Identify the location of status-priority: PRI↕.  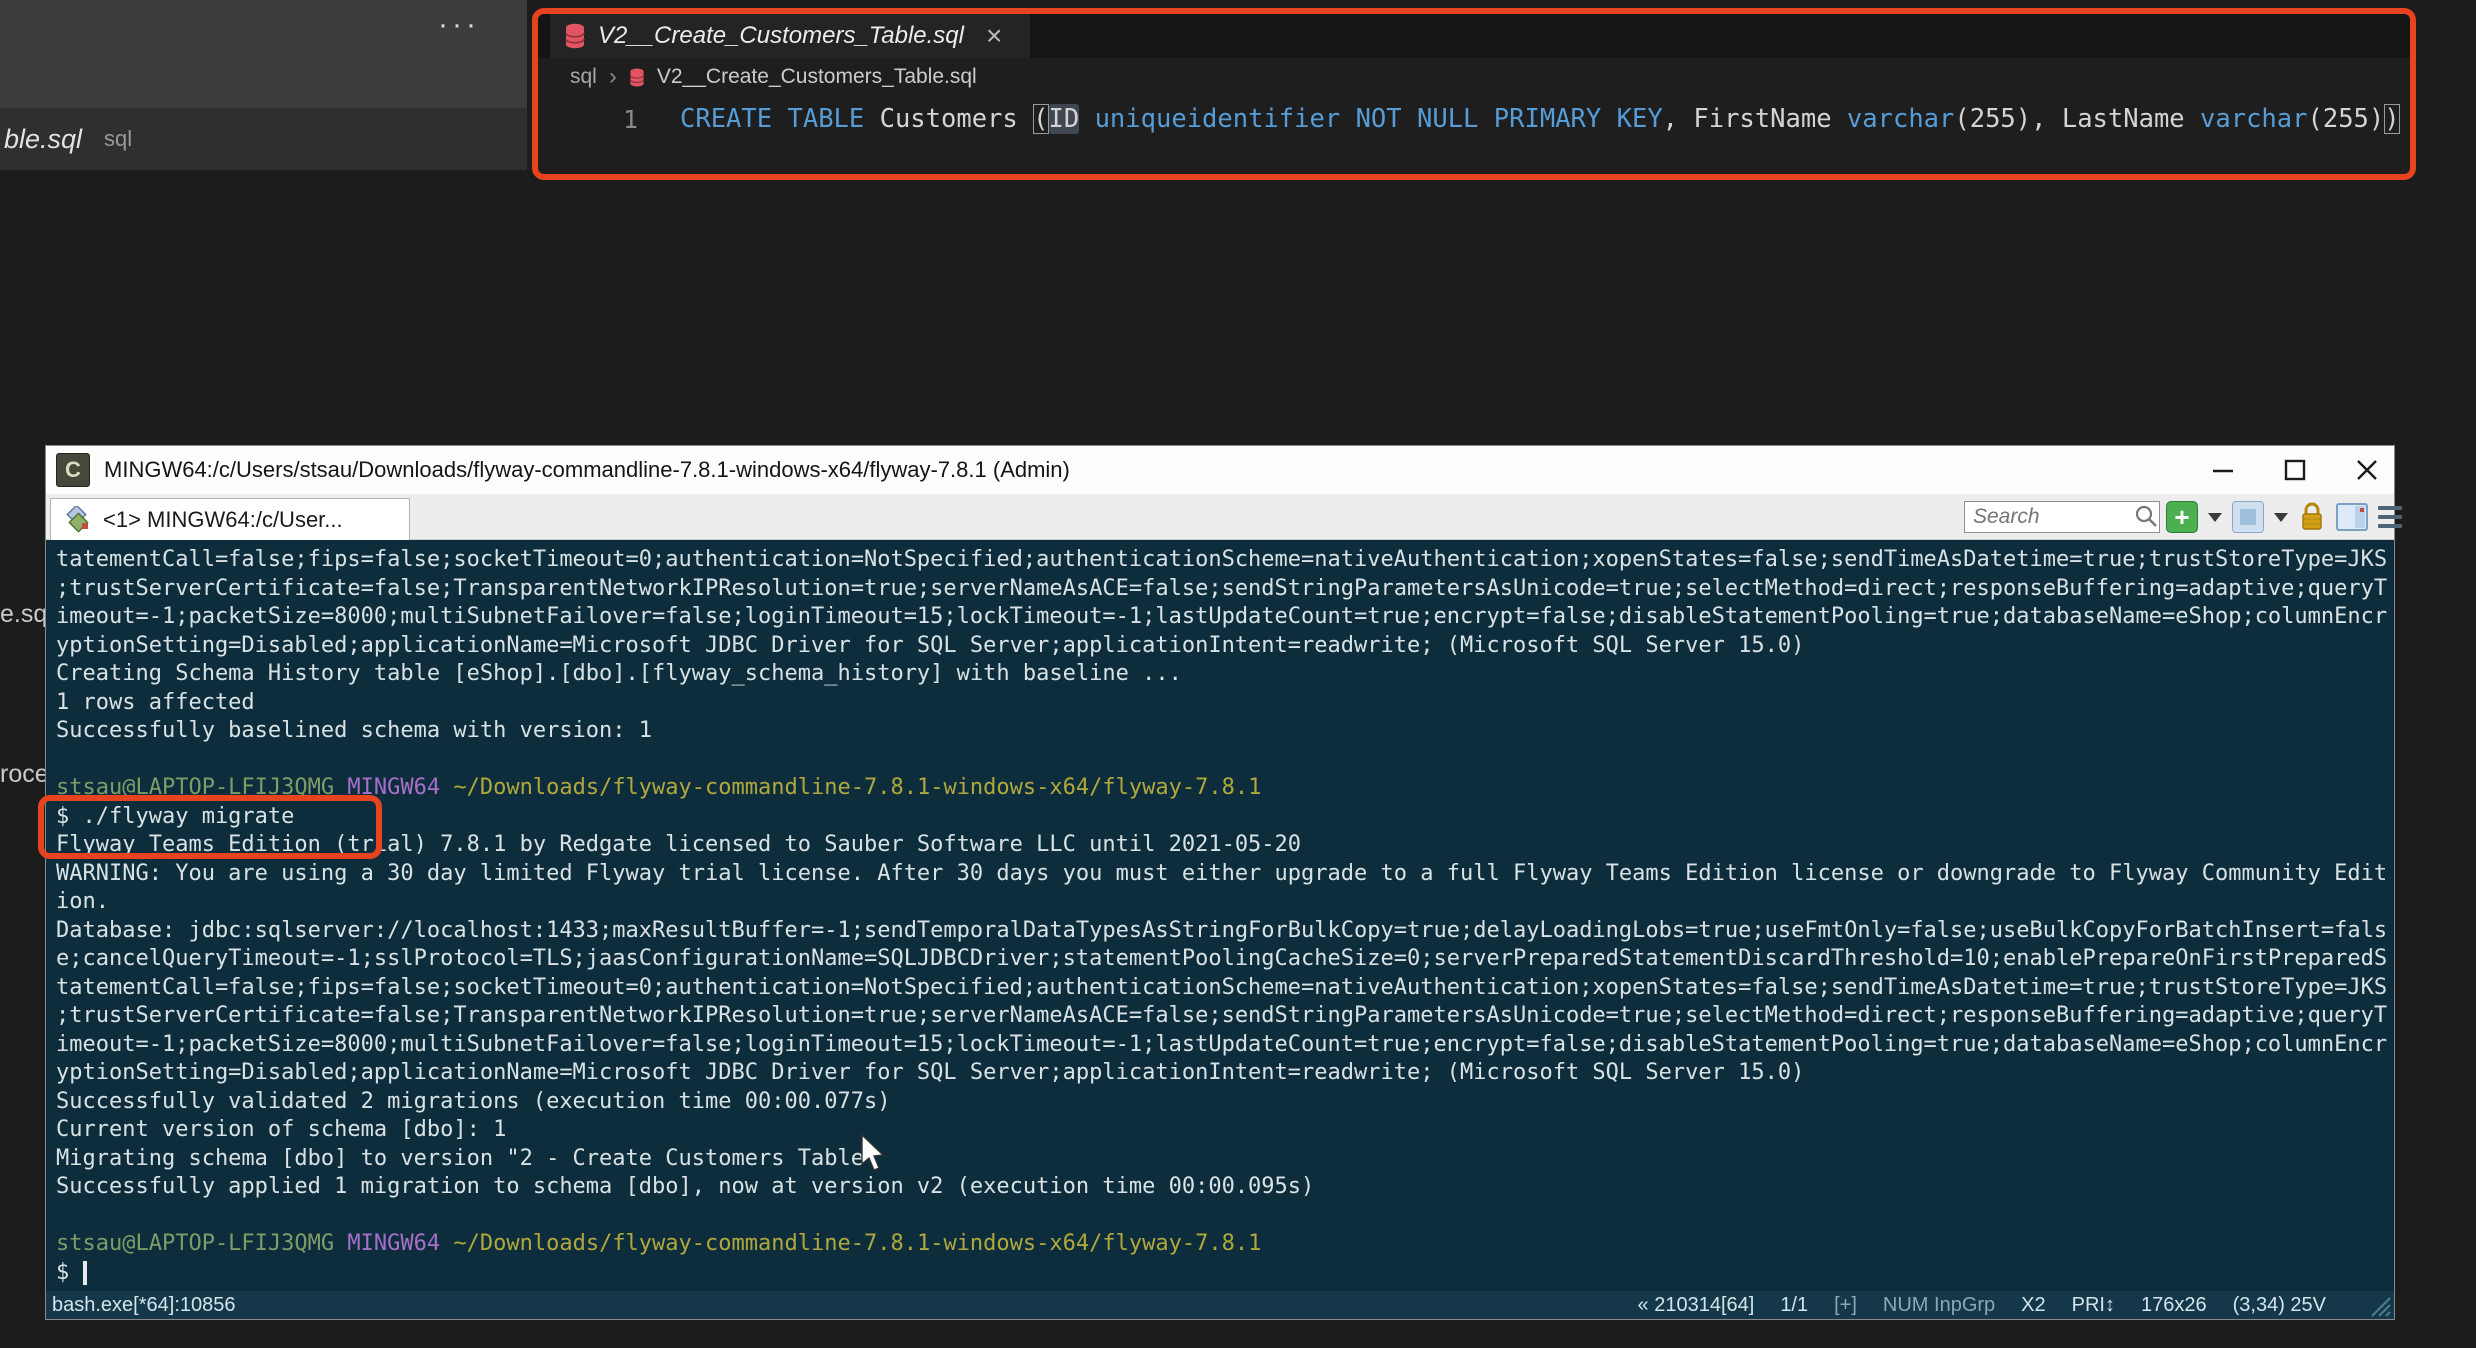
(2093, 1304).